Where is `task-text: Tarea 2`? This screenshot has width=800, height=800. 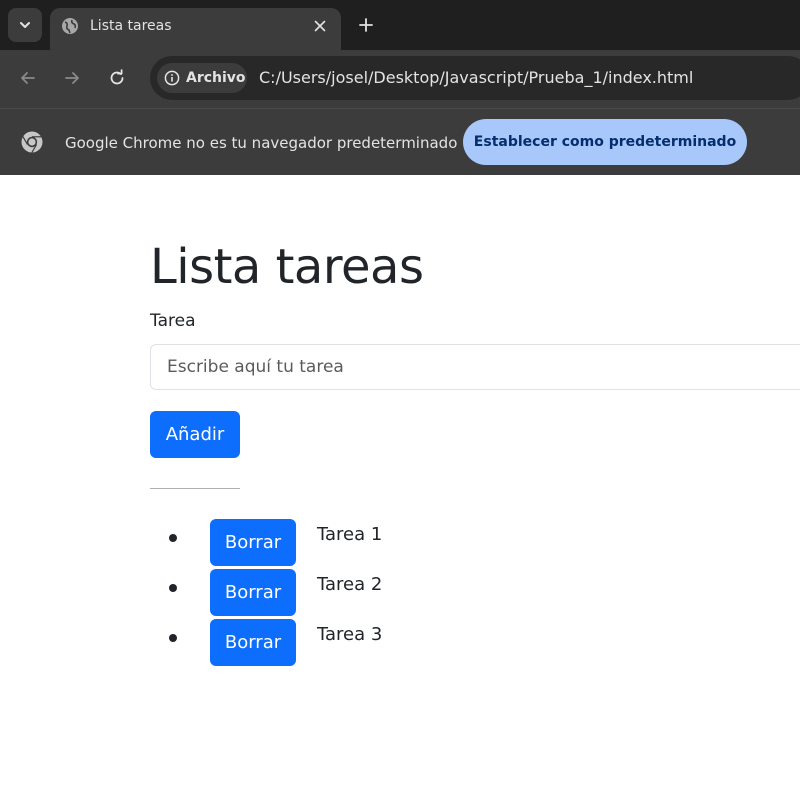 task-text: Tarea 2 is located at coordinates (350, 584).